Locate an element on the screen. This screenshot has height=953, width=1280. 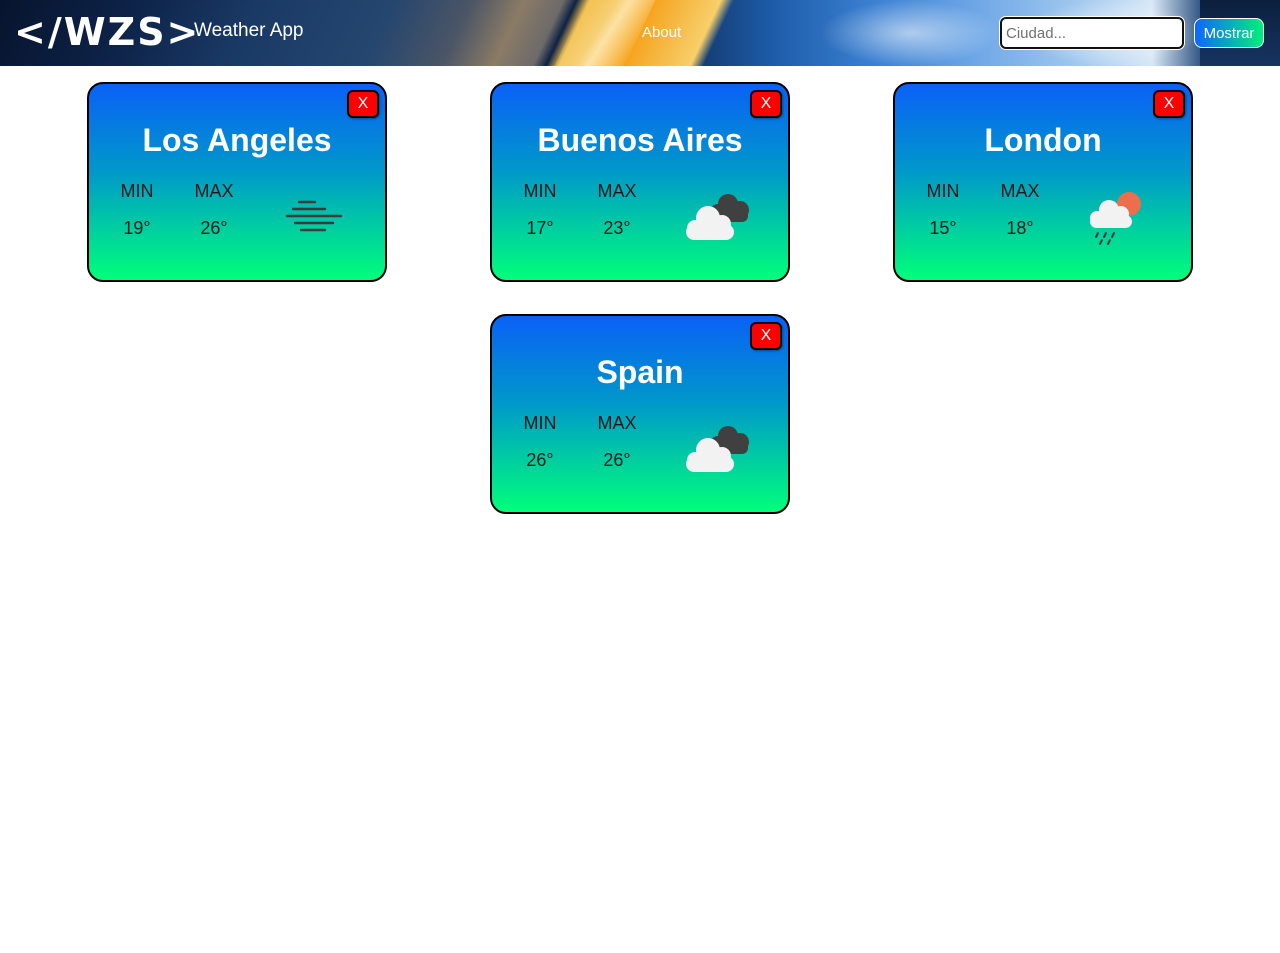
min-temperature: 17° is located at coordinates (540, 228).